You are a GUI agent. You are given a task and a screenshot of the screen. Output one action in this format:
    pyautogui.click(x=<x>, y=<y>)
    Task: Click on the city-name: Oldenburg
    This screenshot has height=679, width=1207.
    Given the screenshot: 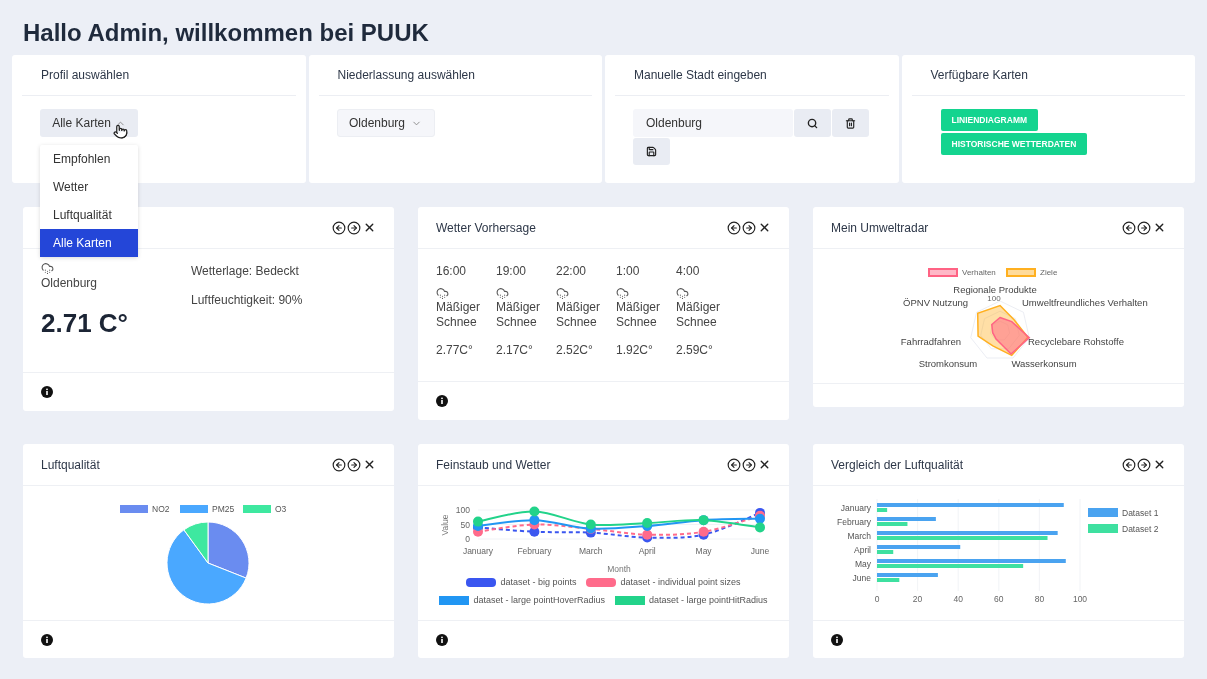 What is the action you would take?
    pyautogui.click(x=70, y=283)
    